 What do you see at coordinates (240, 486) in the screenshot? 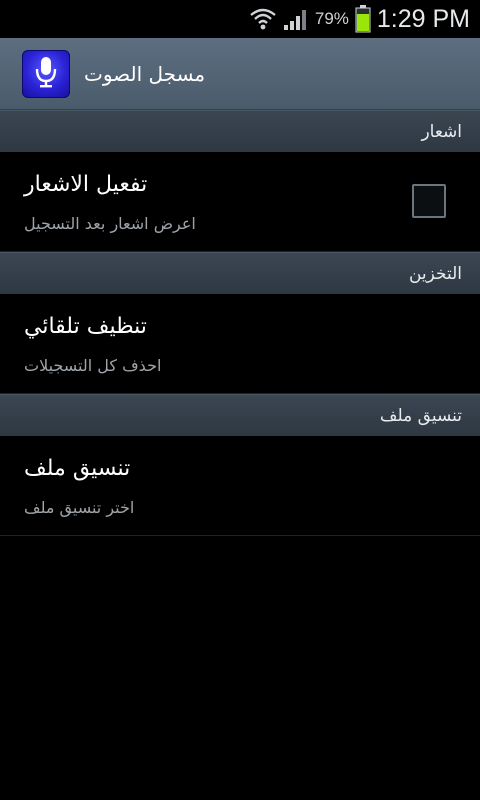
I see `pref-file-format: تنسيق ملف اختر تنسيق ملف` at bounding box center [240, 486].